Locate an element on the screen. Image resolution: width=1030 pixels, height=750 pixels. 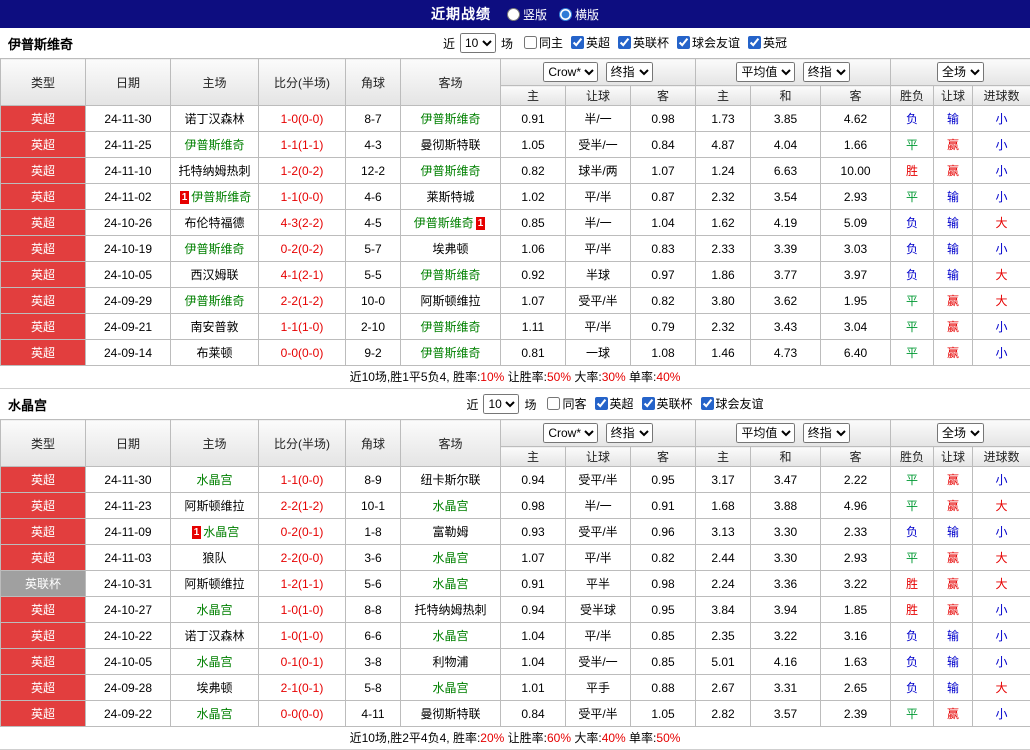
odds-home-cell: 0.82 is located at coordinates (533, 171).